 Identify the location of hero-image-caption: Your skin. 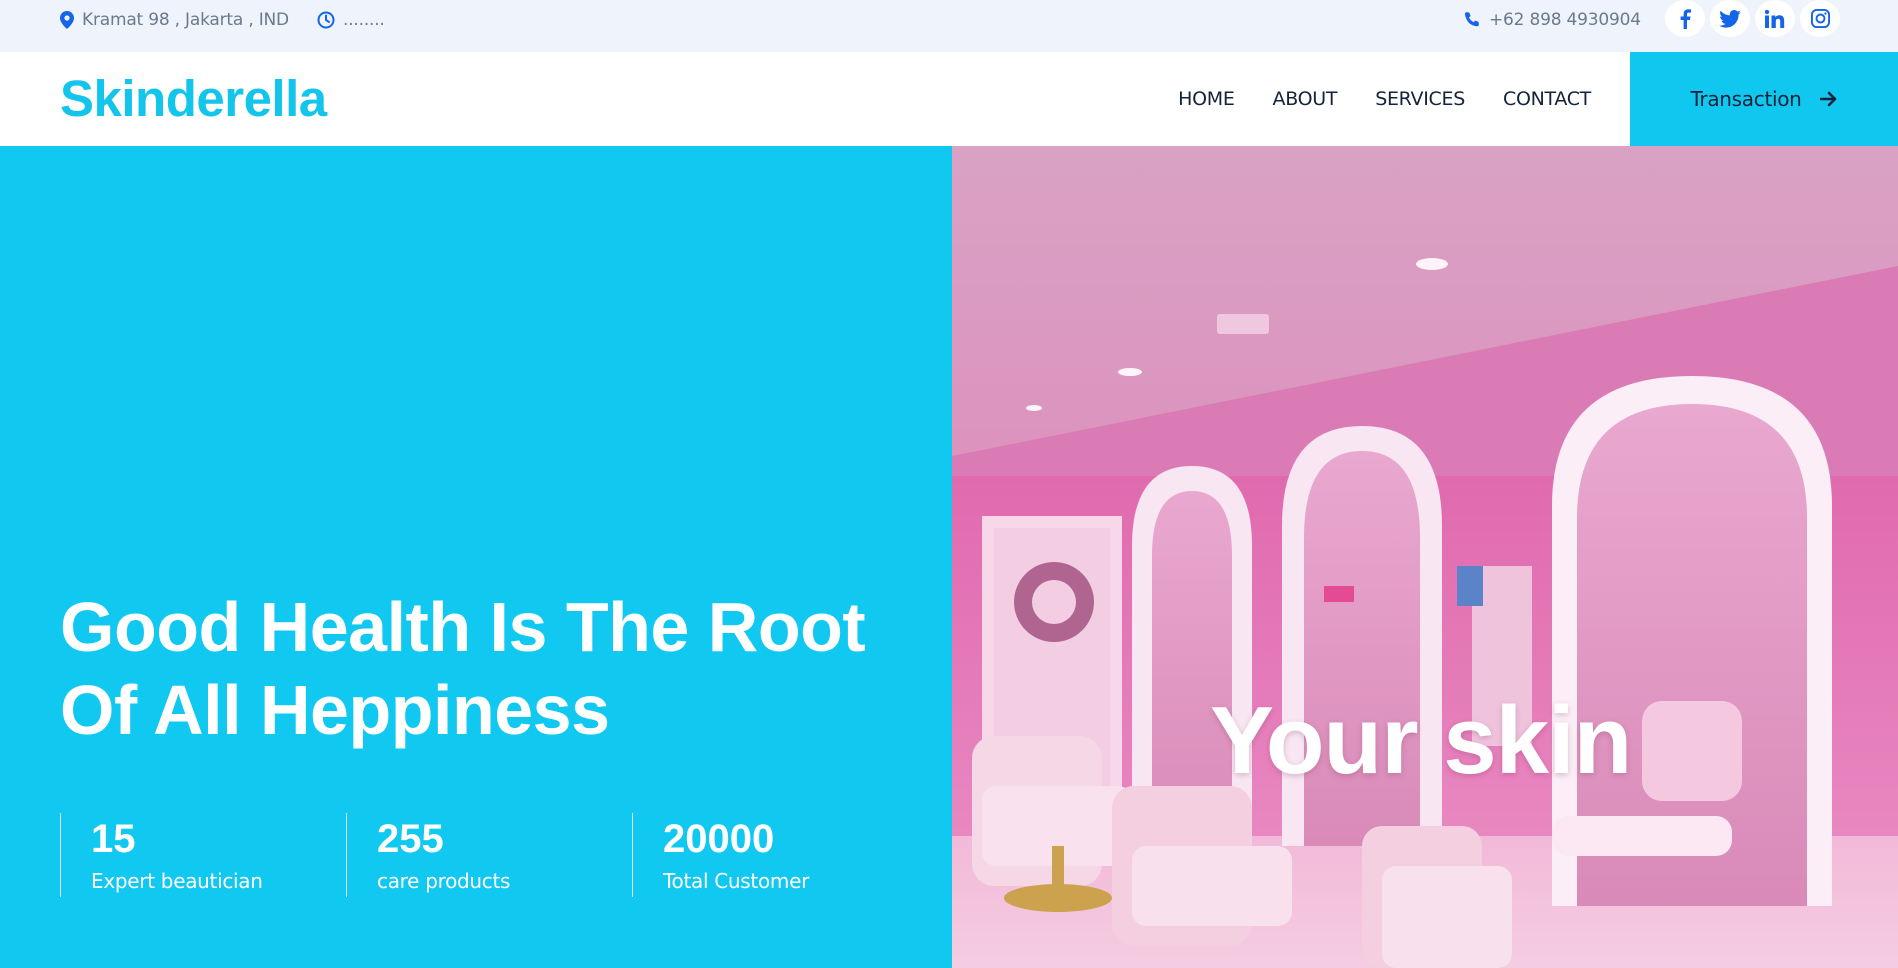
(1421, 740).